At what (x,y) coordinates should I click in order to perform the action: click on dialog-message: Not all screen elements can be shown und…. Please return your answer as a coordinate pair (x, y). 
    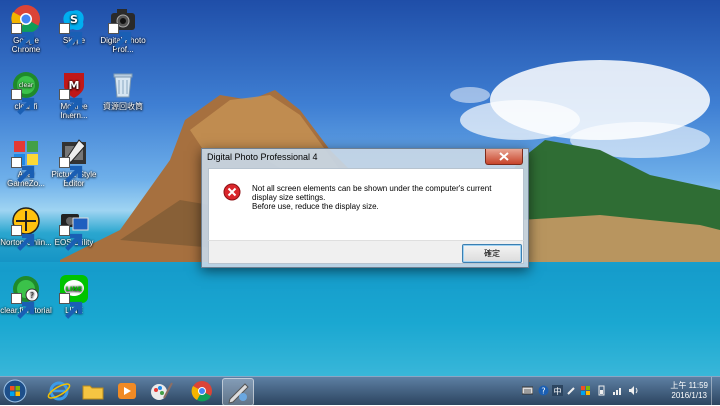
    Looking at the image, I should click on (382, 197).